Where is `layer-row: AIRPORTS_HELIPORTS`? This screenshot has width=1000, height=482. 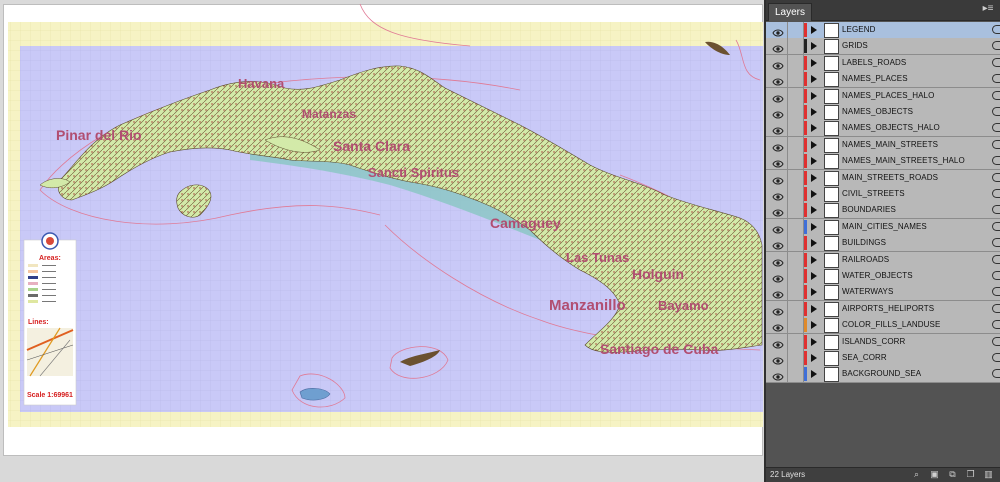
layer-row: AIRPORTS_HELIPORTS is located at coordinates (883, 309).